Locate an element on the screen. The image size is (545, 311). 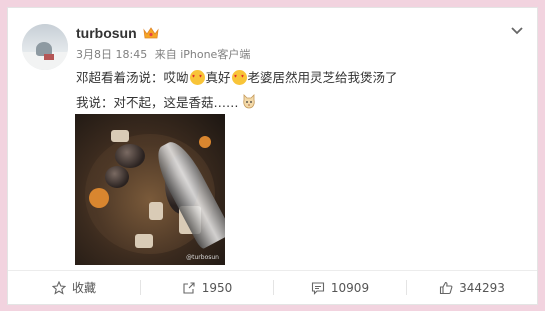
avatar is located at coordinates (45, 47).